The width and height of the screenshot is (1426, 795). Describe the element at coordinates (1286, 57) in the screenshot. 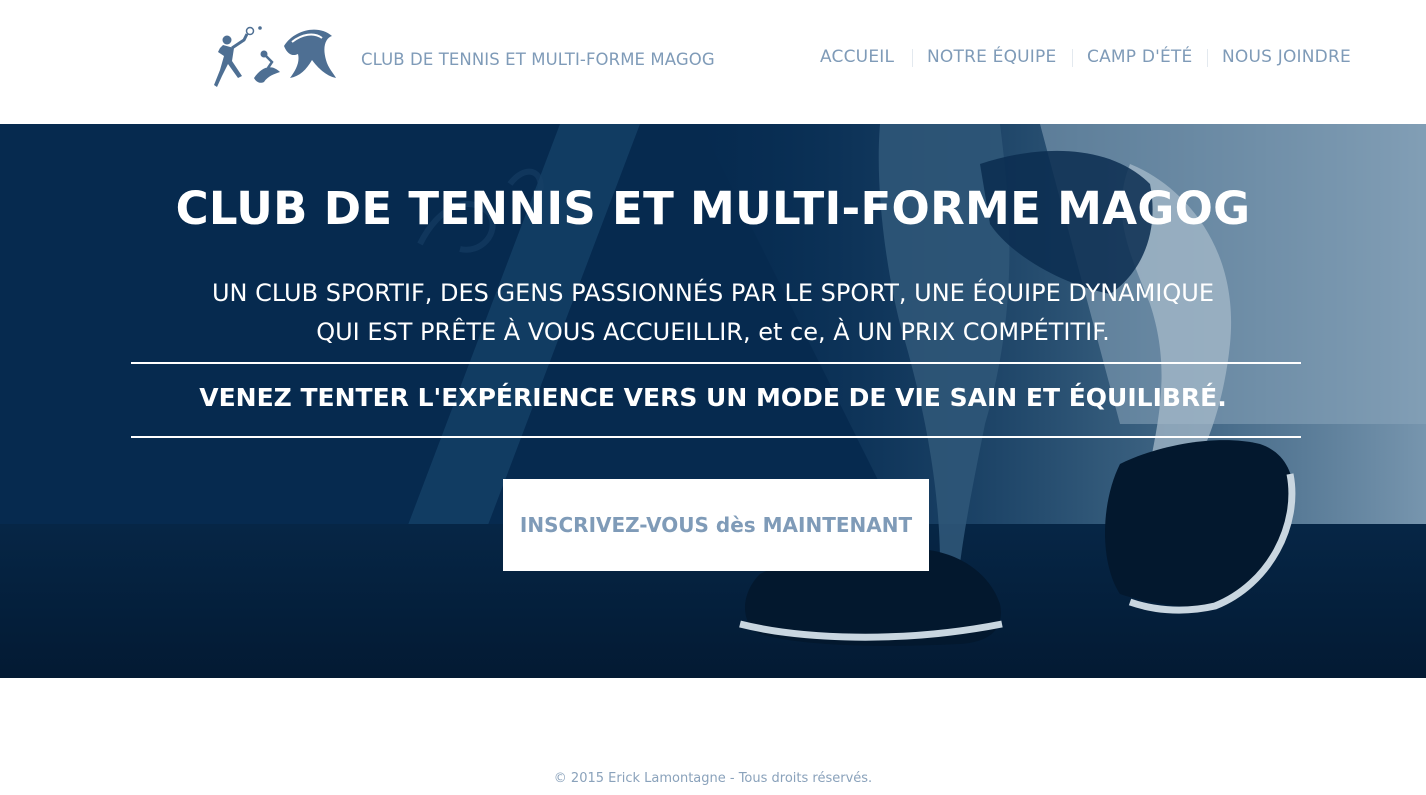

I see `nav-item-nous-joindre: NOUS JOINDRE` at that location.